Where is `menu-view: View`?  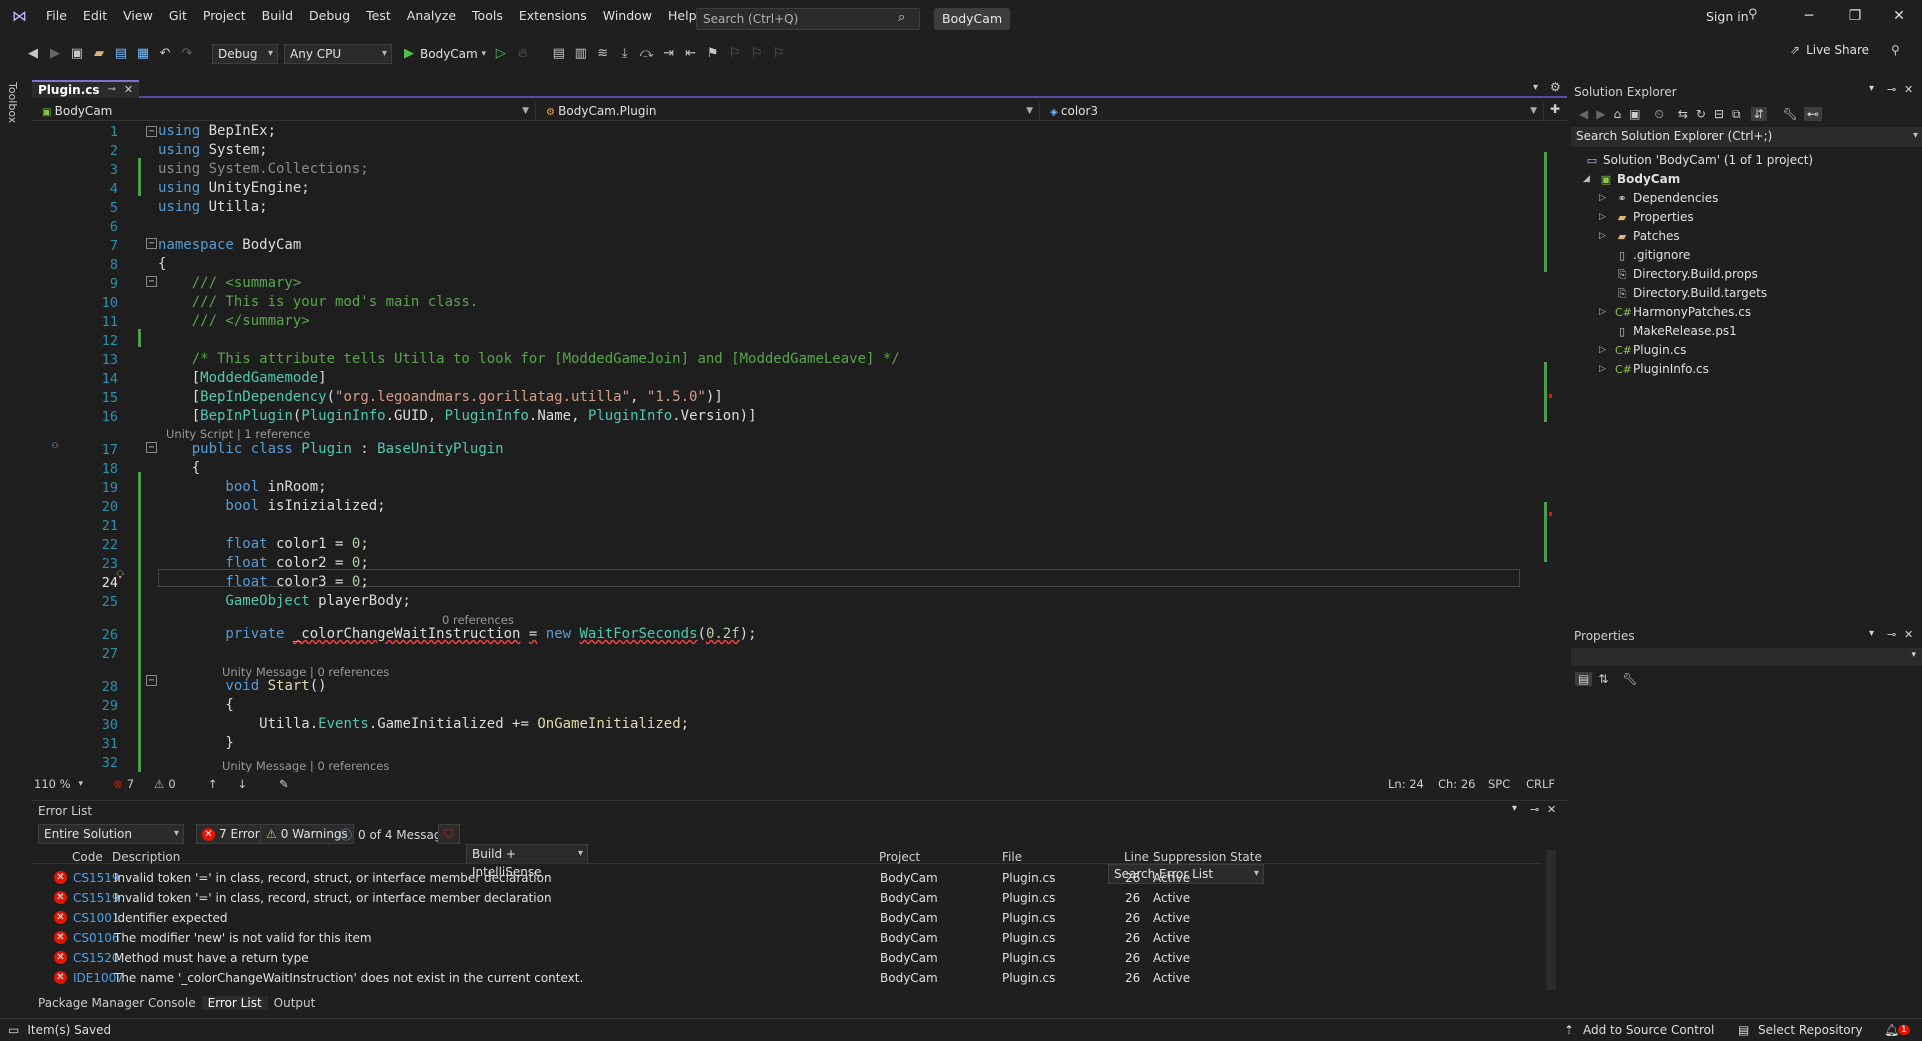
menu-view: View is located at coordinates (138, 16).